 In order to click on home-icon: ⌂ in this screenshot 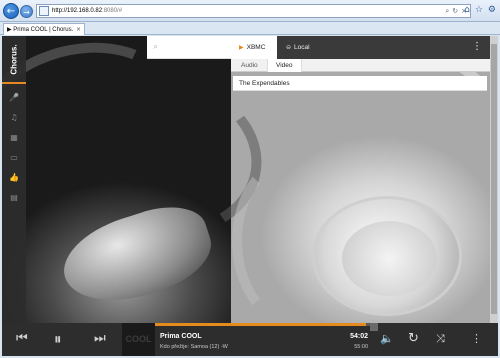, I will do `click(467, 10)`.